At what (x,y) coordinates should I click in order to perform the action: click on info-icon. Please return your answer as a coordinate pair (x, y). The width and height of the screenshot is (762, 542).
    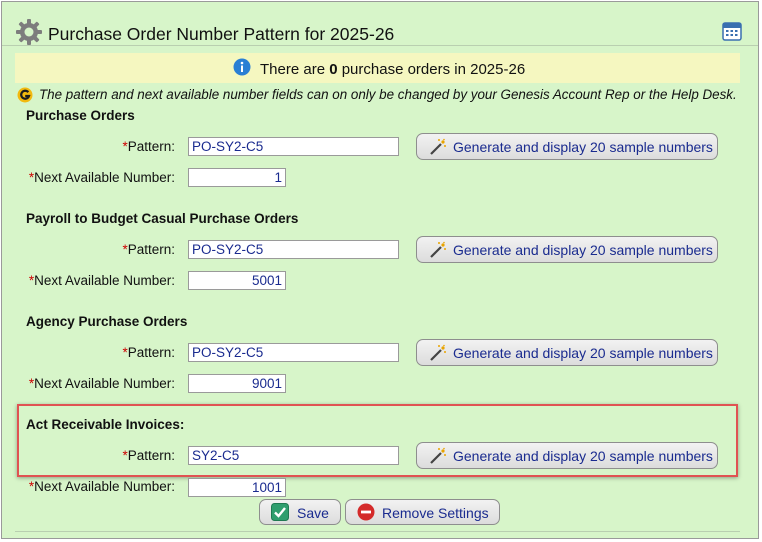
    Looking at the image, I should click on (242, 67).